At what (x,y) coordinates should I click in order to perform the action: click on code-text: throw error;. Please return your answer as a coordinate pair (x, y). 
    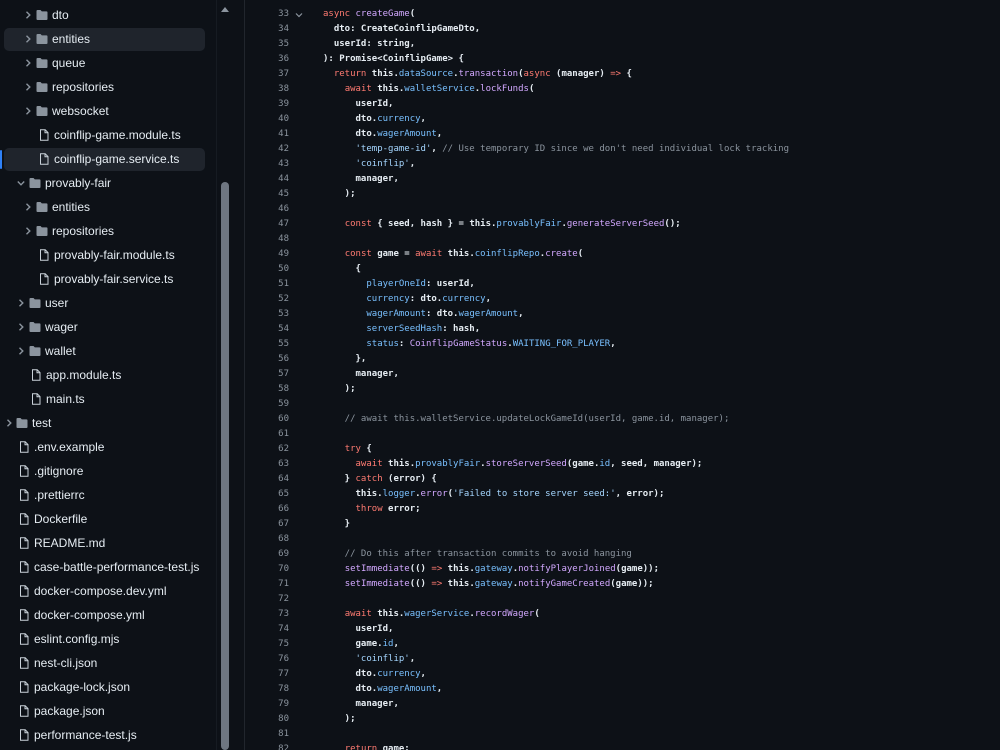
    Looking at the image, I should click on (372, 509).